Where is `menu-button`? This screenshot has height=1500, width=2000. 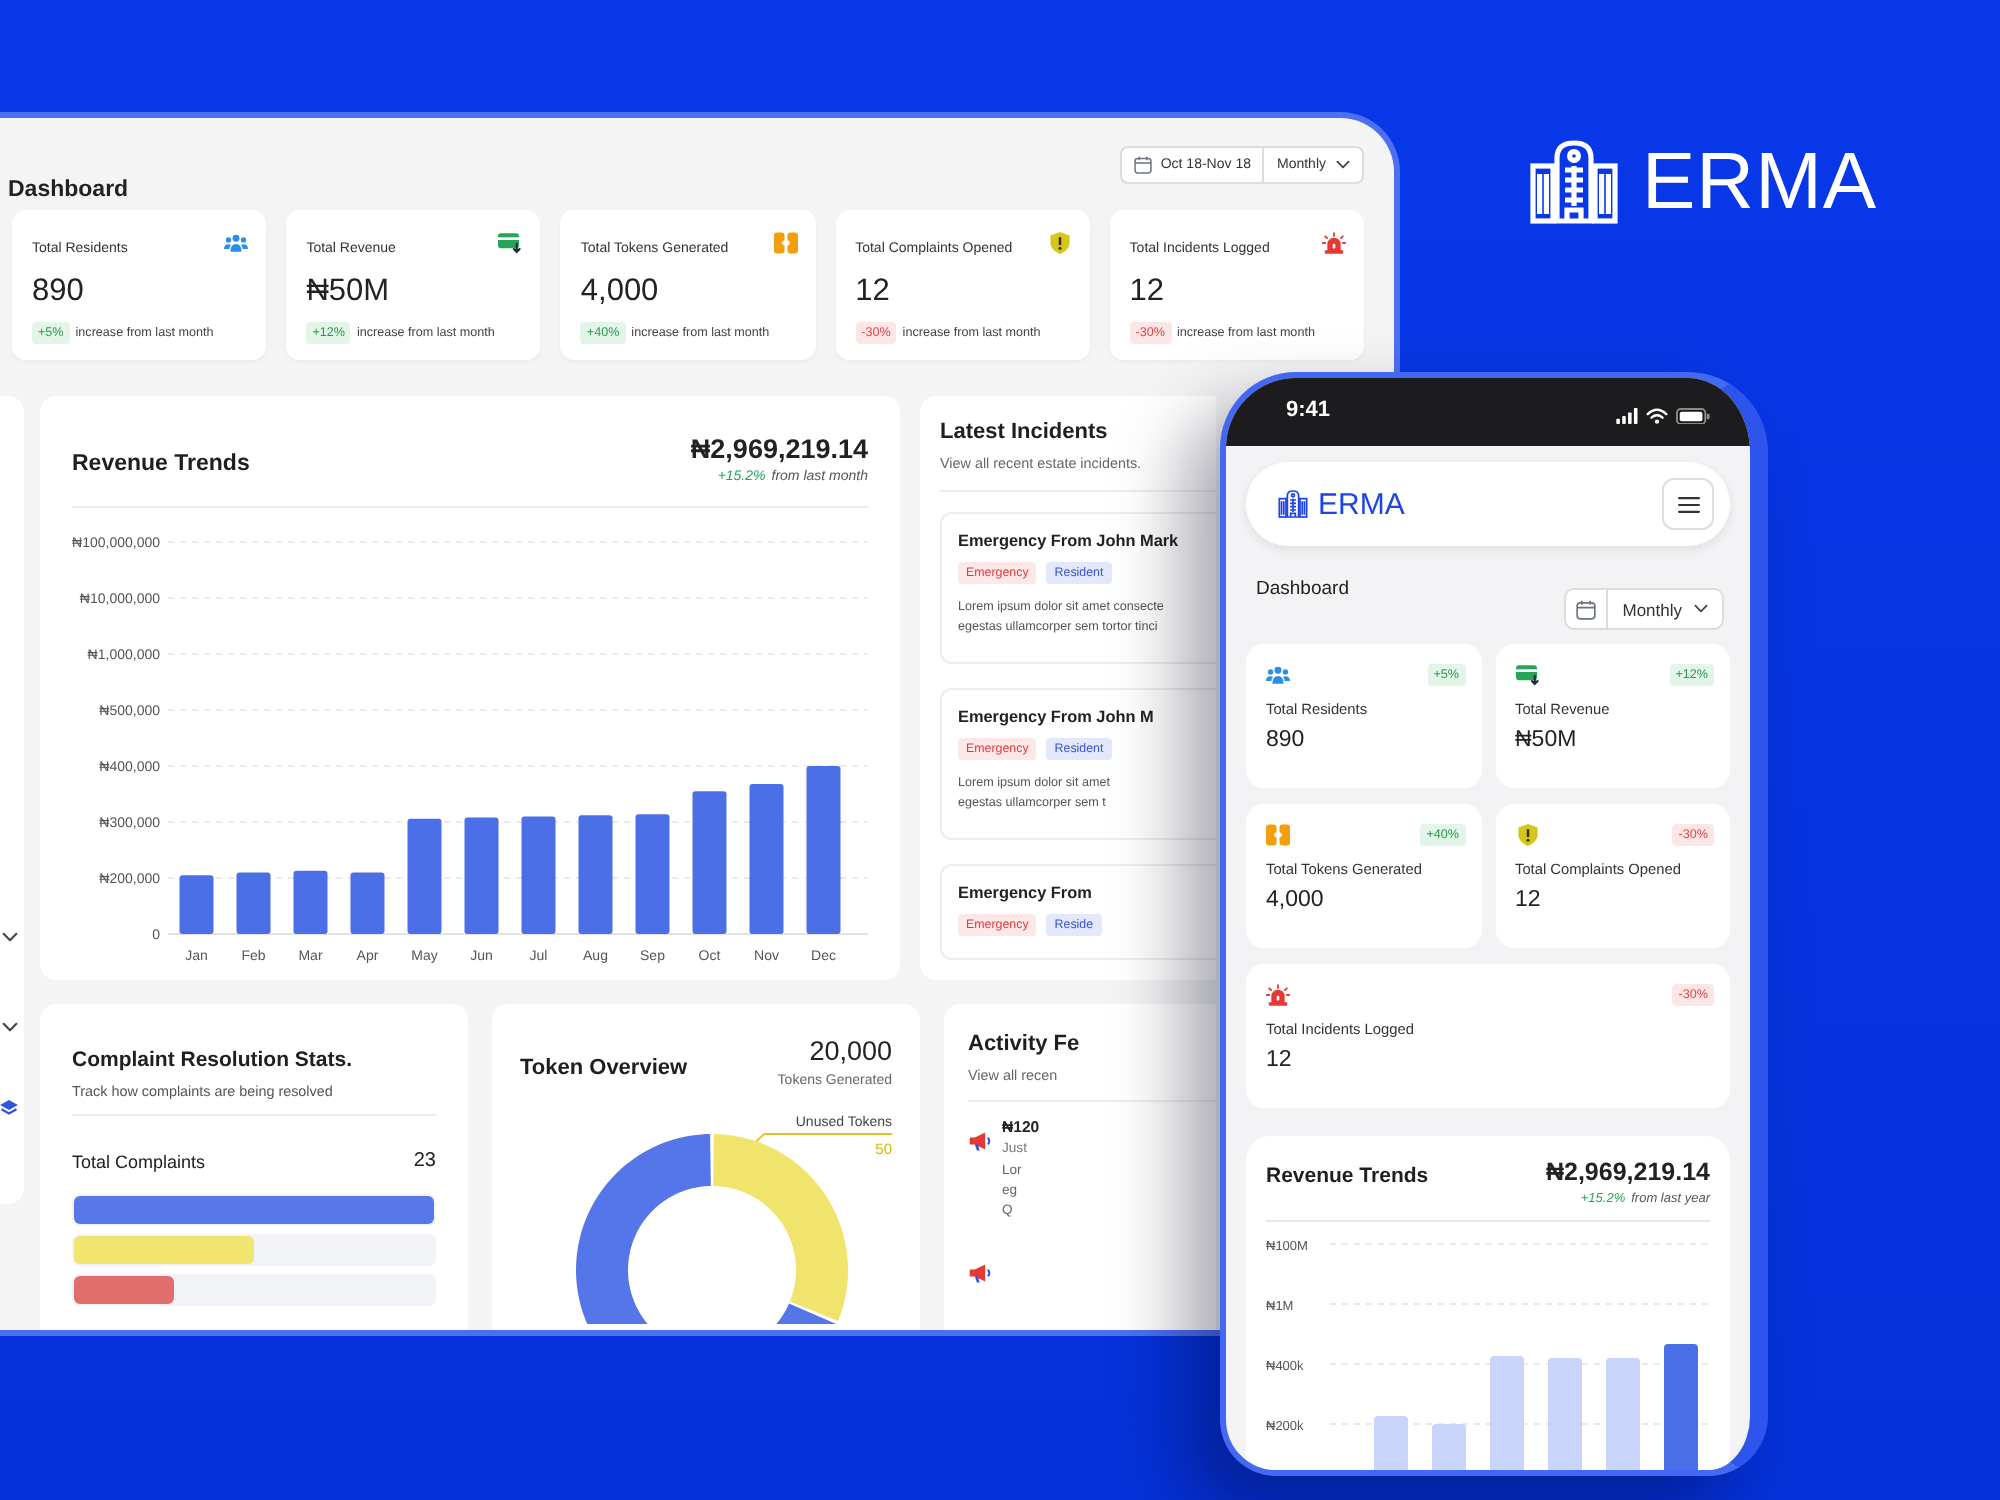 menu-button is located at coordinates (1688, 504).